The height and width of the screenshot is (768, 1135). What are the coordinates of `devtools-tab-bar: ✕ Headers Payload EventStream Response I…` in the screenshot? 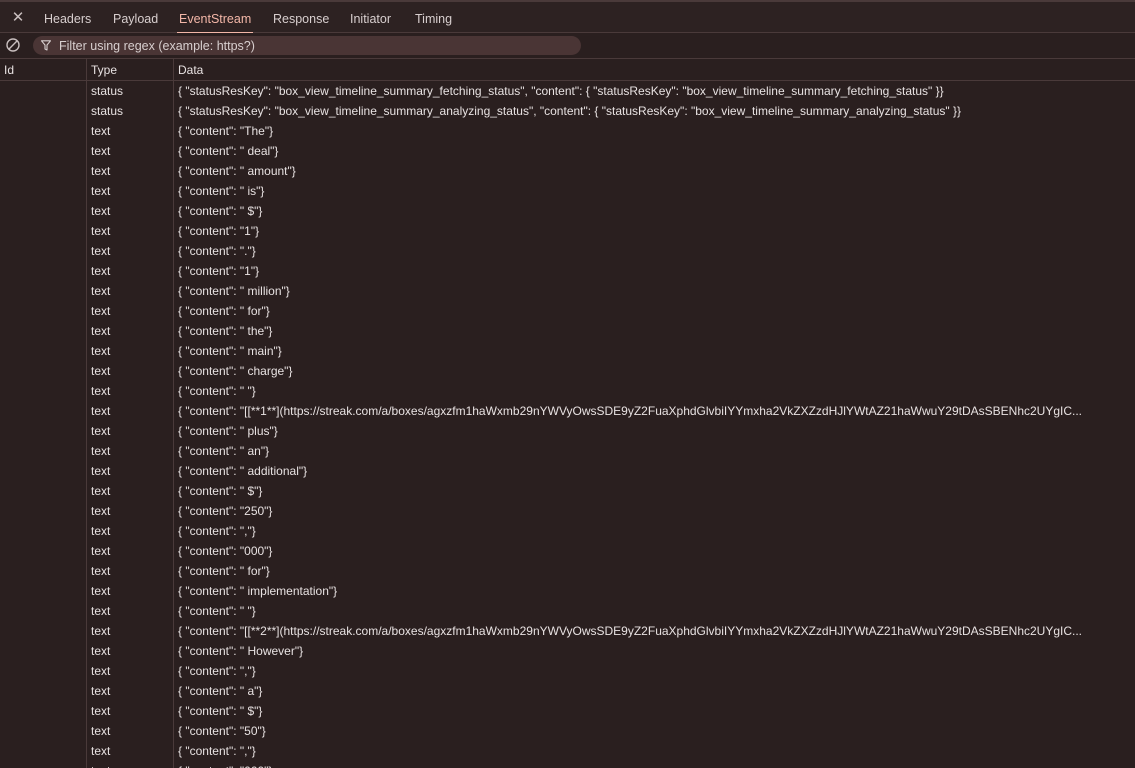 It's located at (567, 17).